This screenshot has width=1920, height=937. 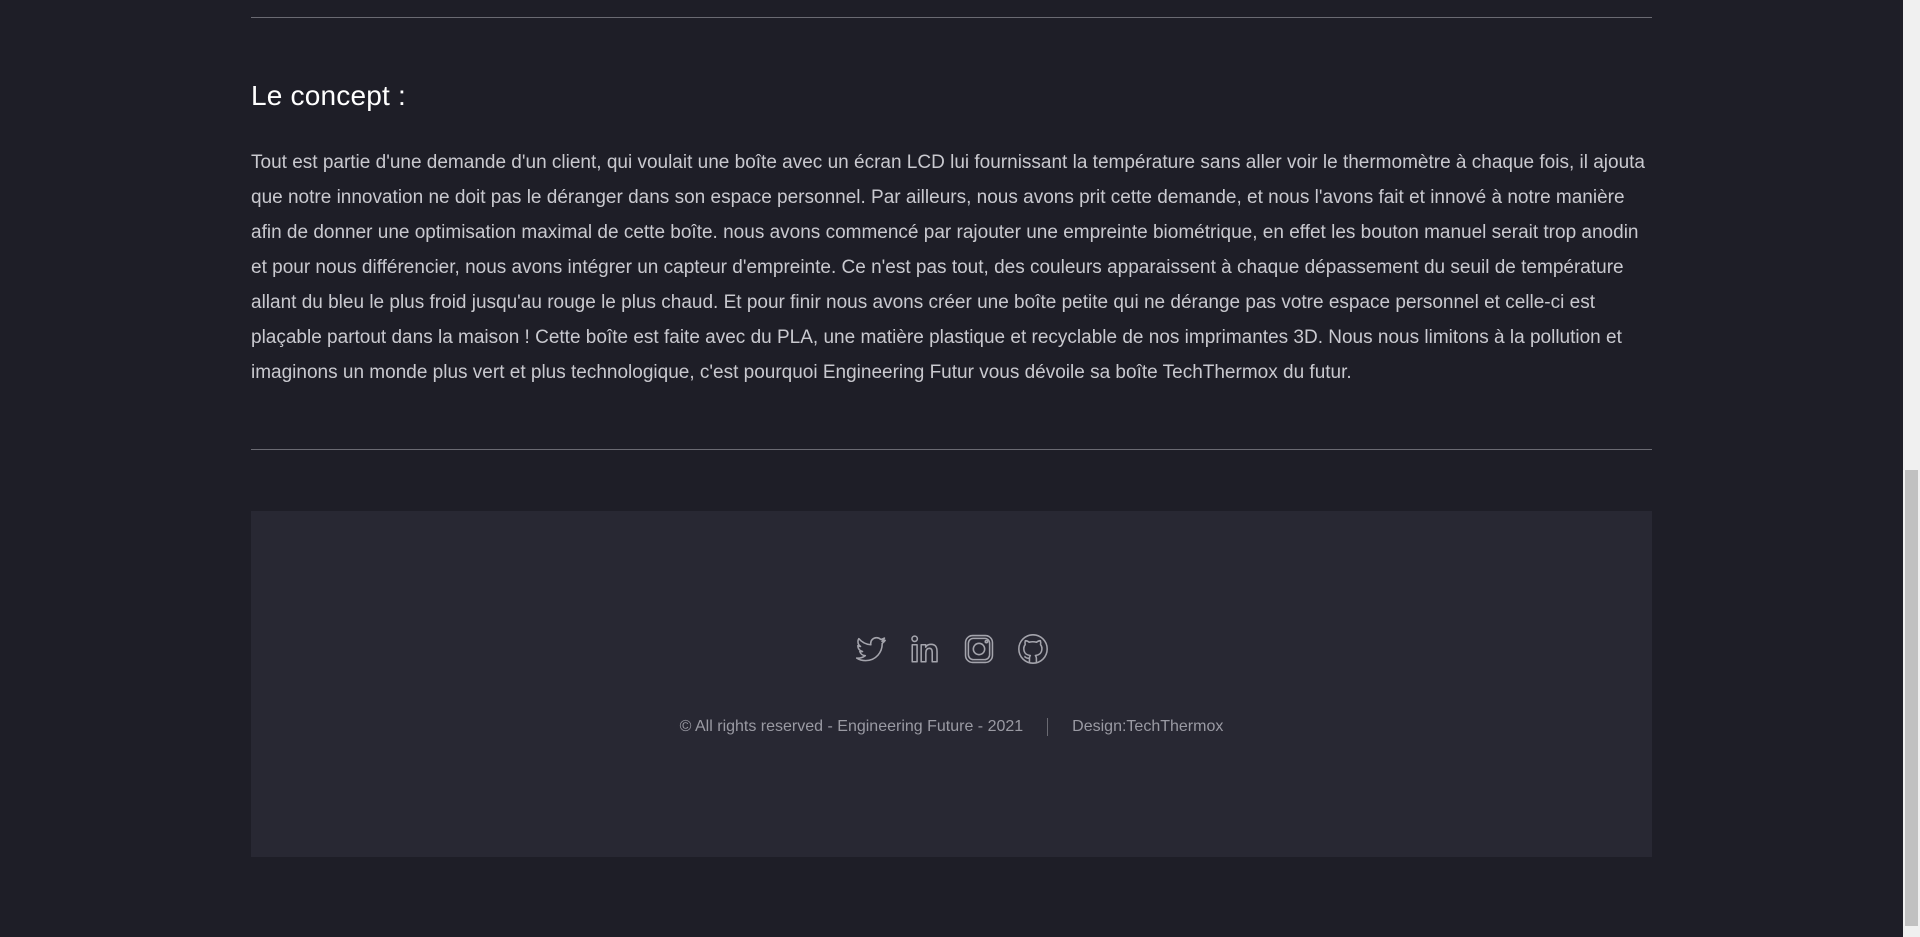 What do you see at coordinates (1048, 727) in the screenshot?
I see `credits-divider` at bounding box center [1048, 727].